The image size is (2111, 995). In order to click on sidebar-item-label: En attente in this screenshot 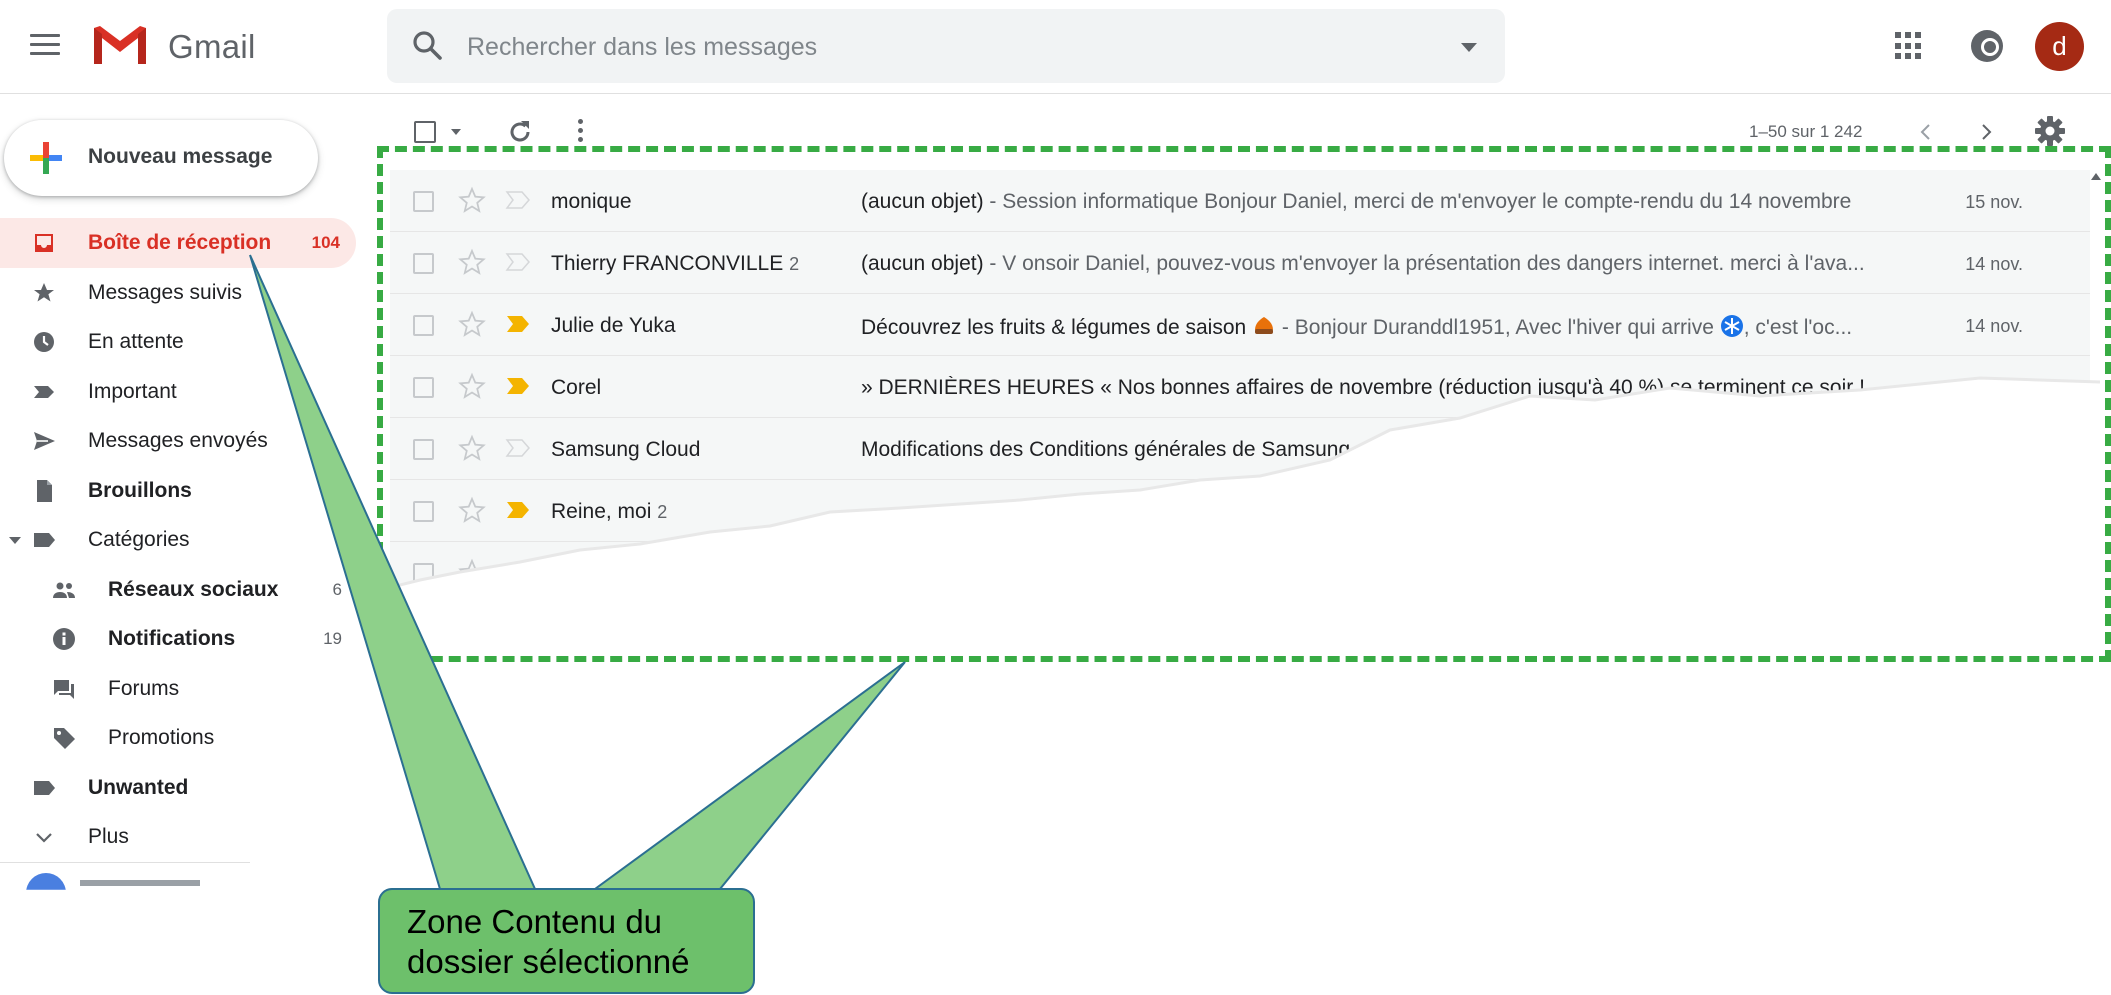, I will do `click(136, 341)`.